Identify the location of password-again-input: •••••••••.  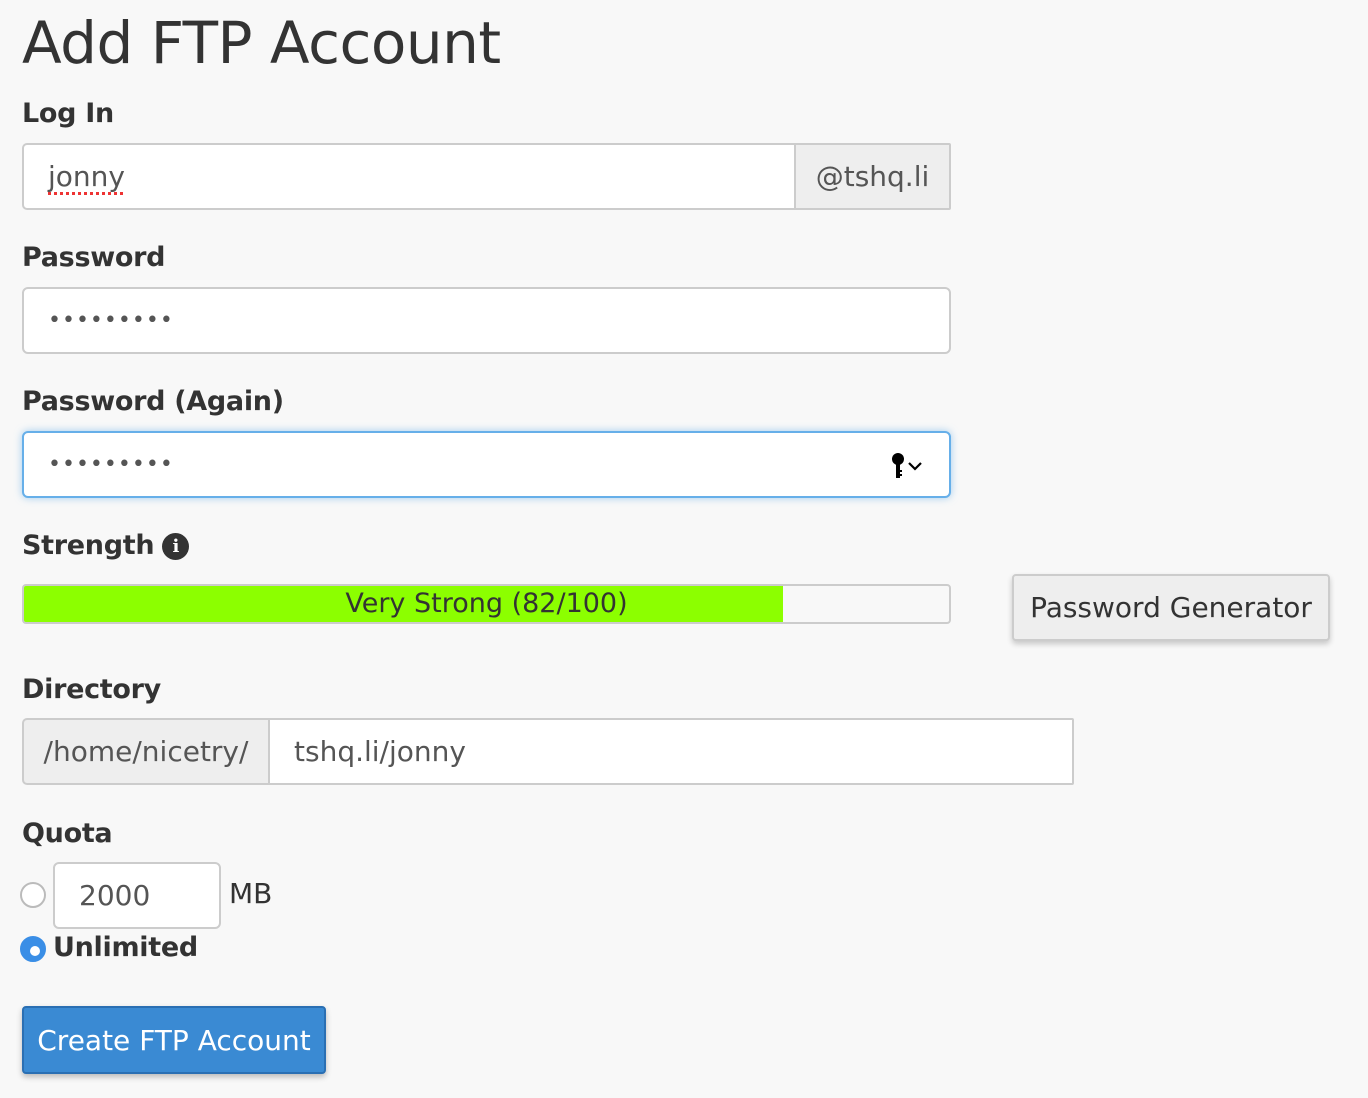
(486, 464).